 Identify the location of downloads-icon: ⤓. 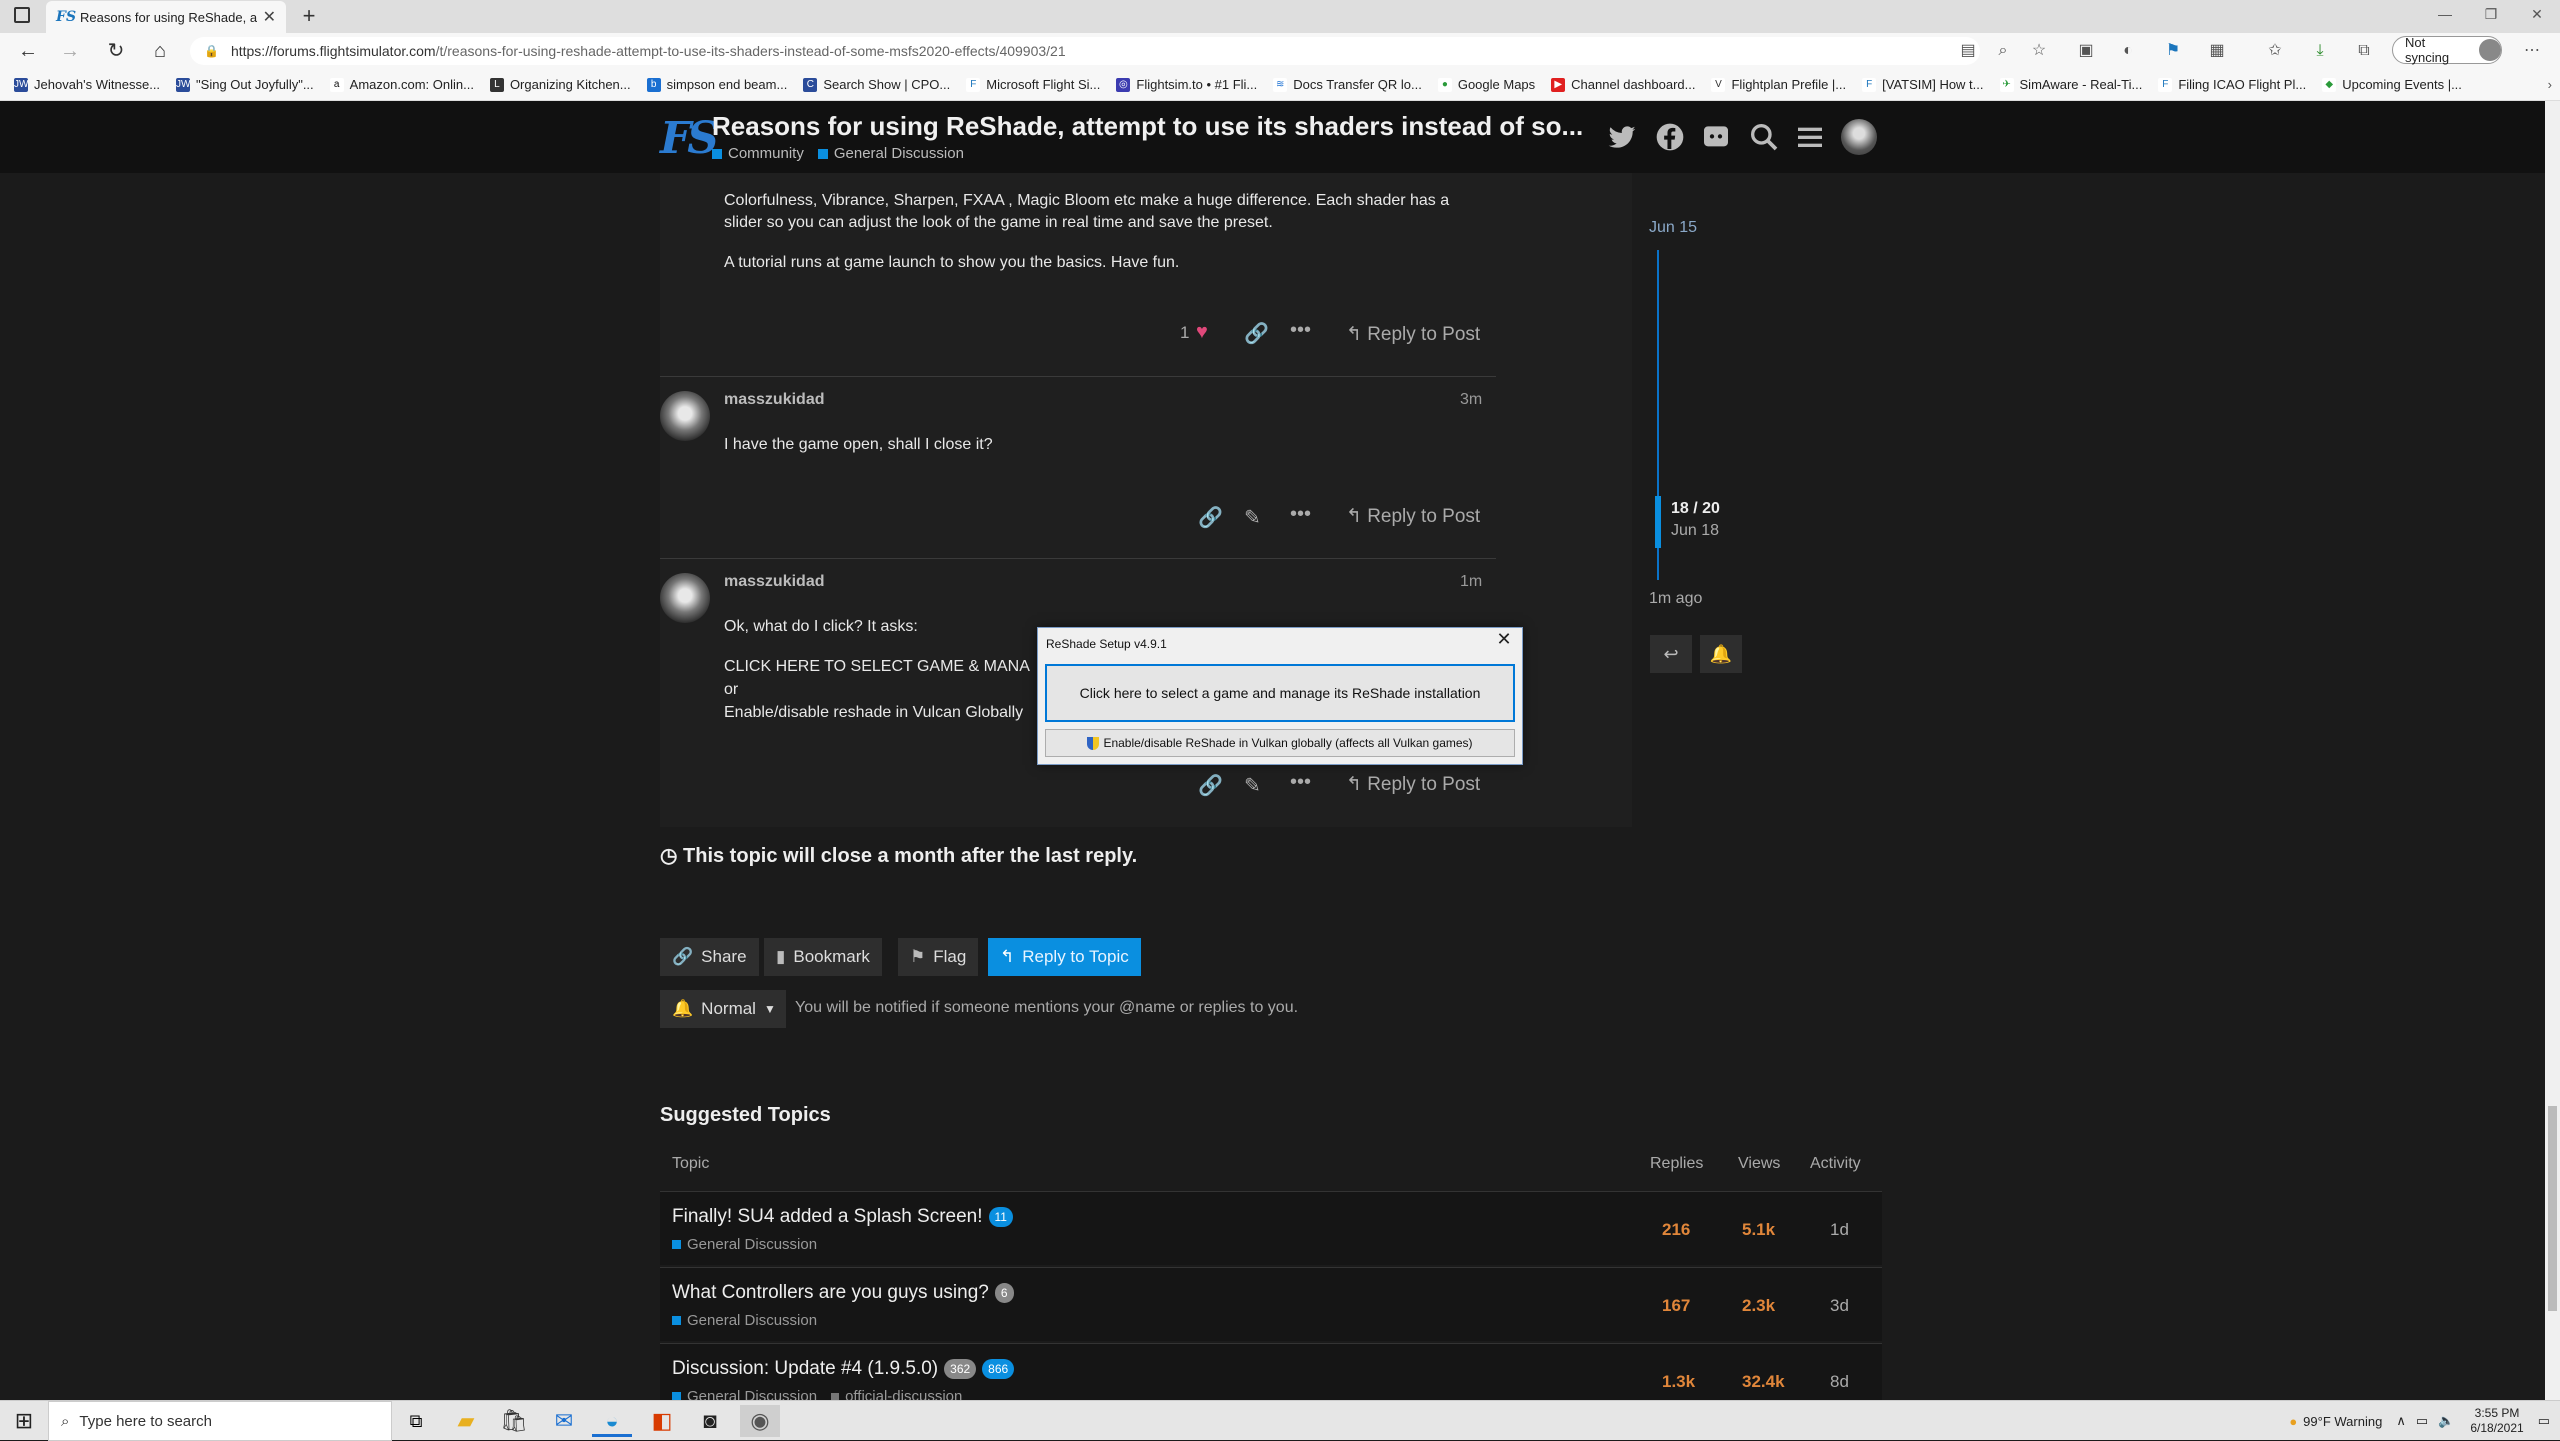
(2320, 51).